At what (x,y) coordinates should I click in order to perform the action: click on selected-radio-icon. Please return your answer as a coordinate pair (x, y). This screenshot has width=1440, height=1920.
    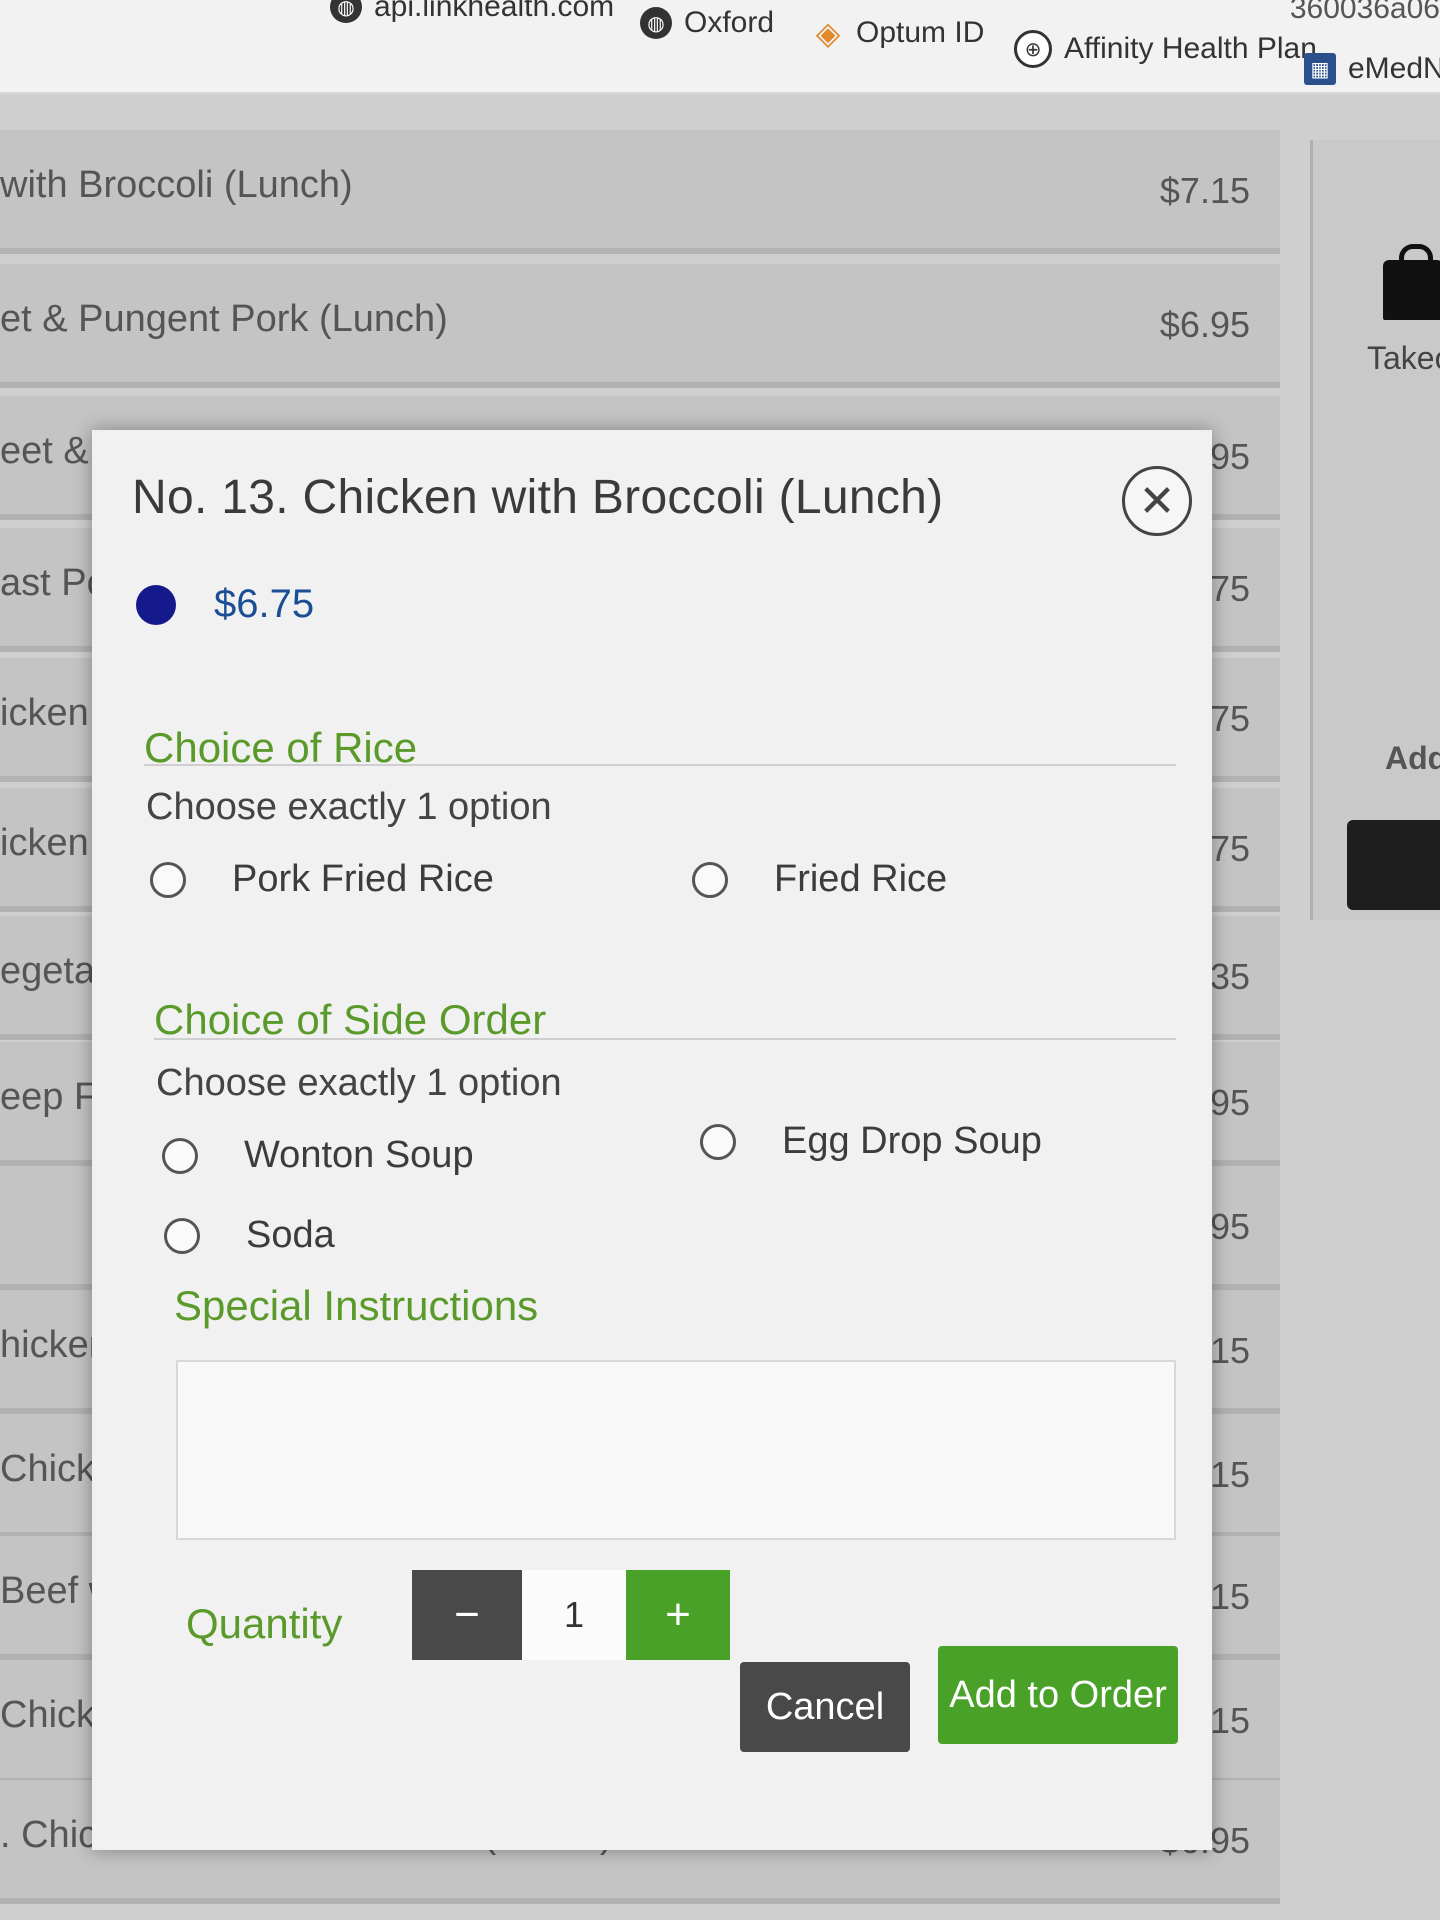
    Looking at the image, I should click on (156, 604).